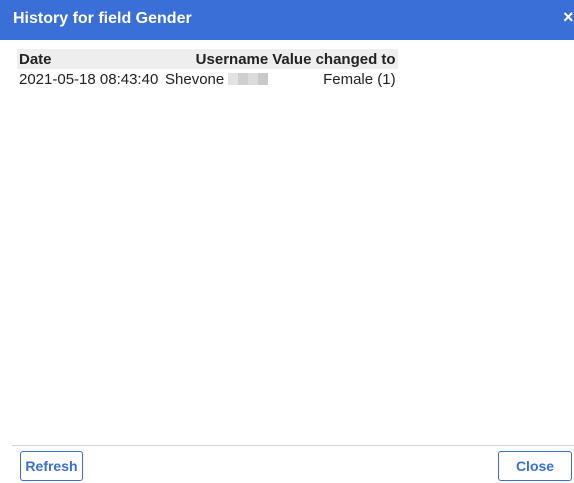  I want to click on dialog-titlebar: History for field Gender ×, so click(287, 20).